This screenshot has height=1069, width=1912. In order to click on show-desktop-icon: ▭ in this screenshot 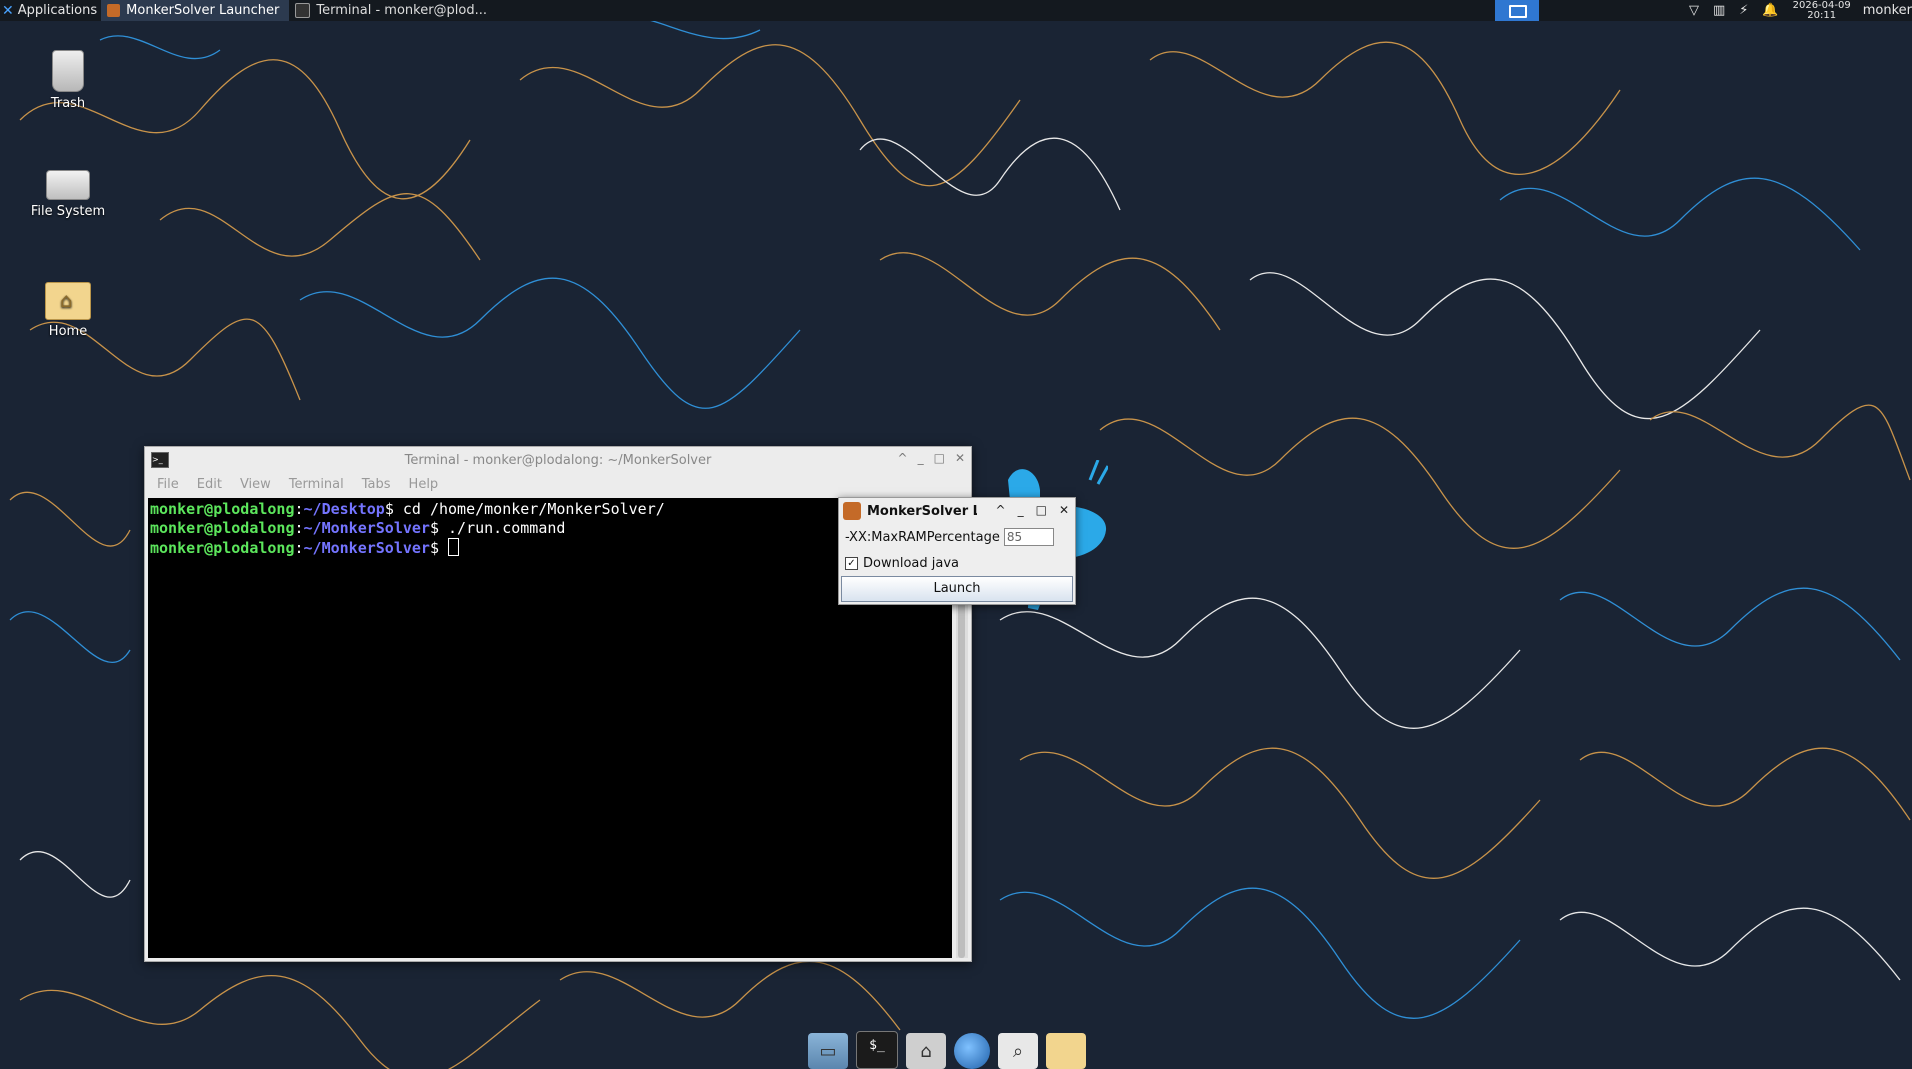, I will do `click(828, 1051)`.